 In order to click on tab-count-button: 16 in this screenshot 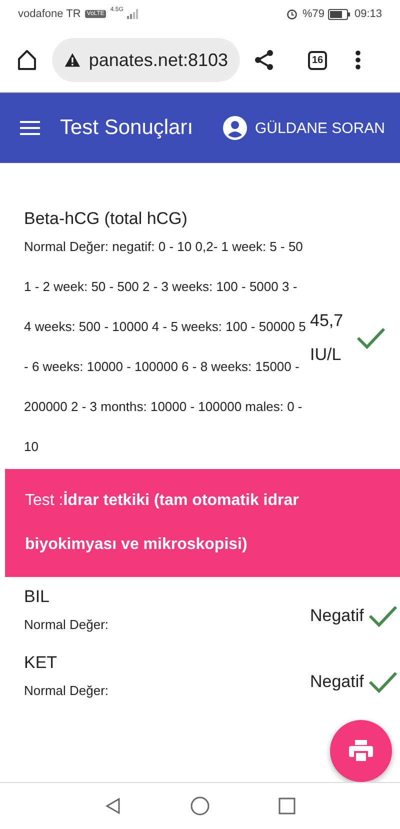, I will do `click(317, 60)`.